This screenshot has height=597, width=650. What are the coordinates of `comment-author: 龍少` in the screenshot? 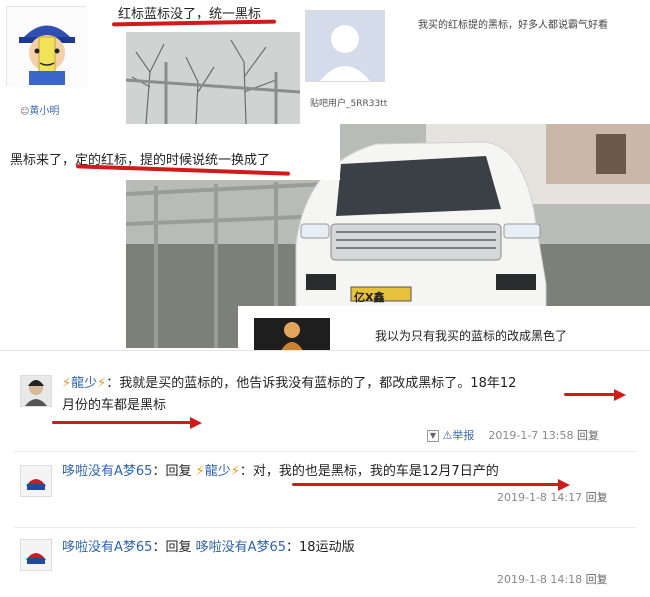 It's located at (84, 383).